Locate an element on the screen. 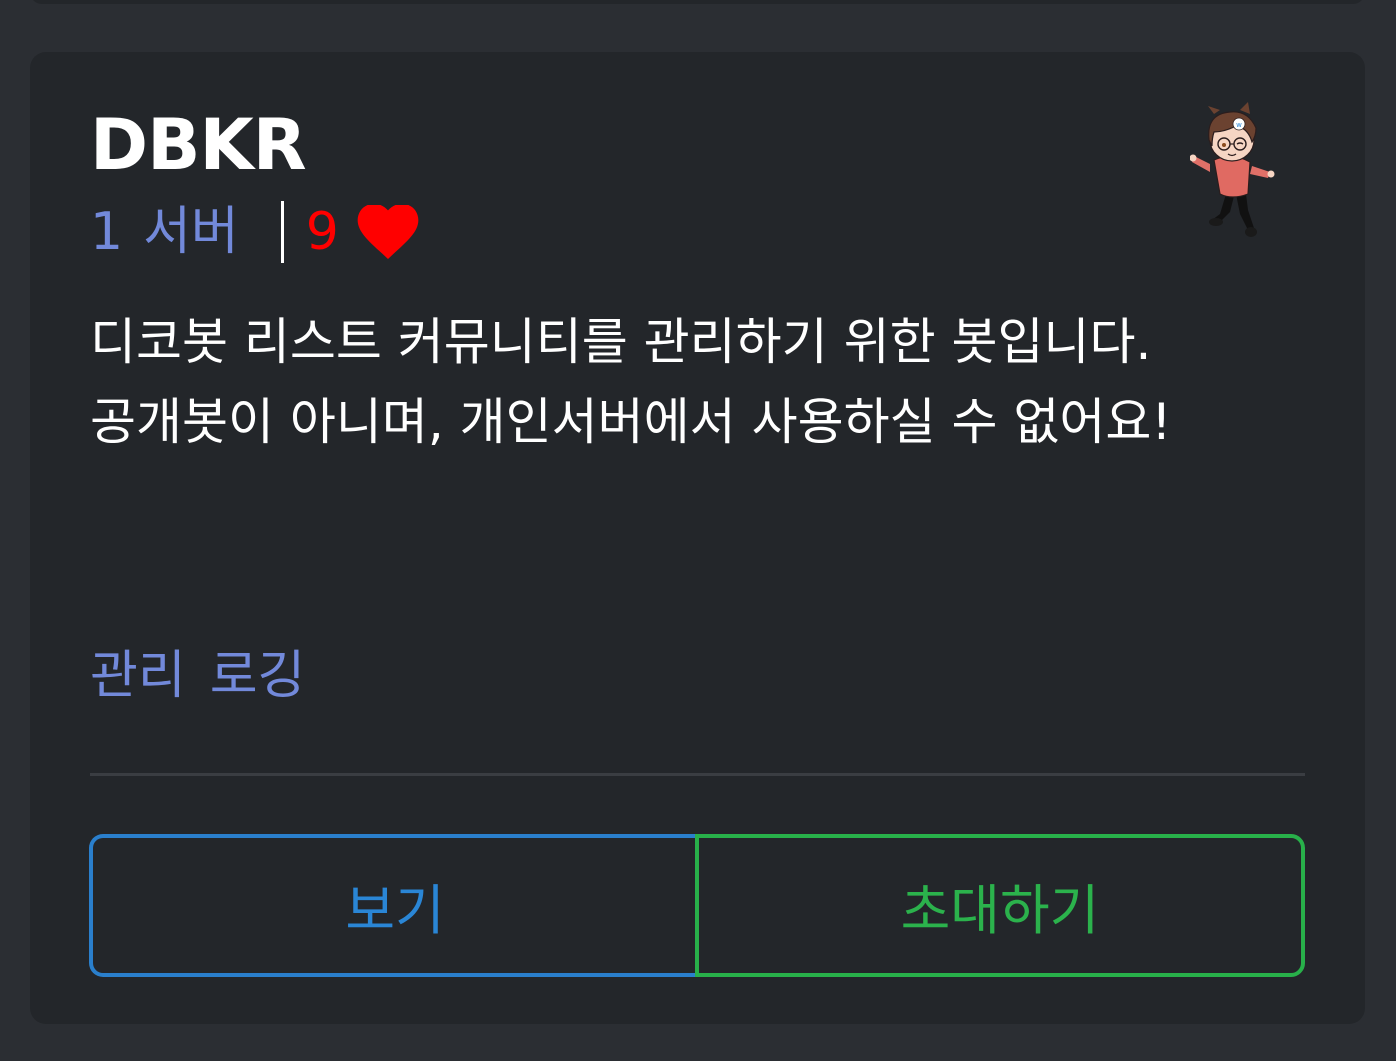 This screenshot has width=1396, height=1061. server-count: 1 서버 is located at coordinates (164, 232).